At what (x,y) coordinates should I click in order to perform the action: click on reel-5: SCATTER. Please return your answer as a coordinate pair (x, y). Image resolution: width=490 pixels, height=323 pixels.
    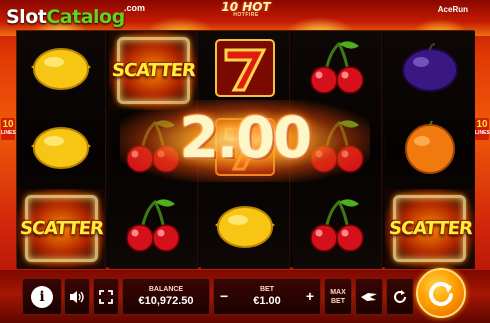
    Looking at the image, I should click on (430, 150).